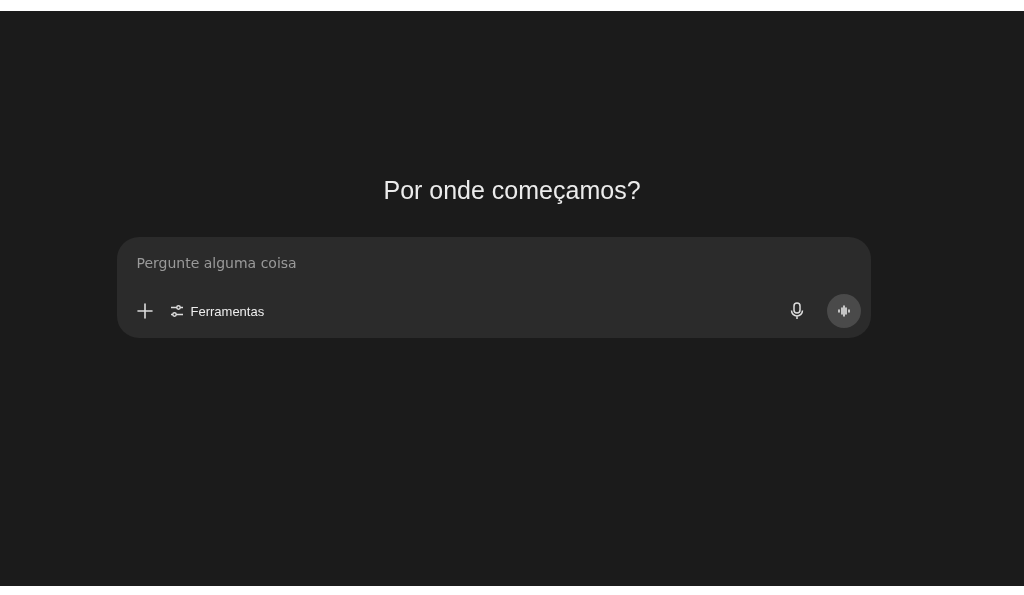  What do you see at coordinates (216, 311) in the screenshot?
I see `tools-button: Ferramentas` at bounding box center [216, 311].